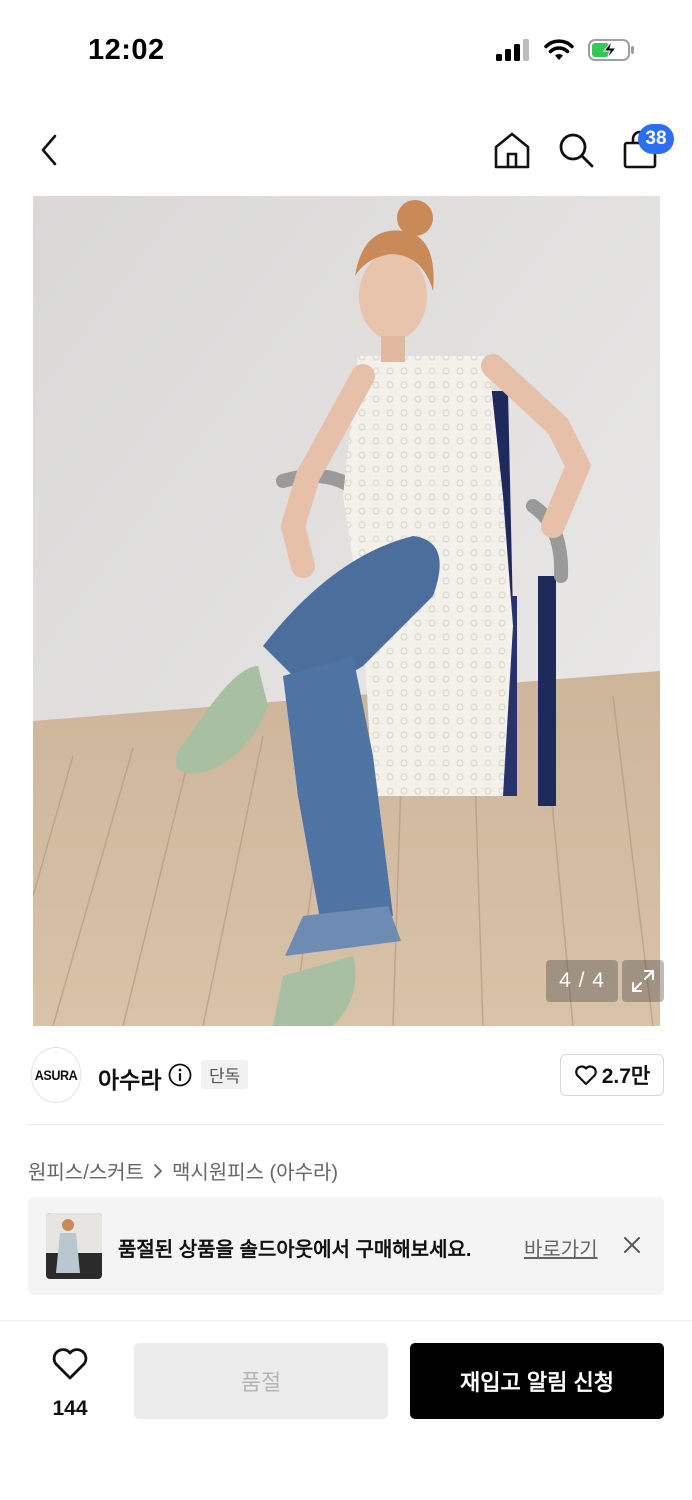 This screenshot has width=692, height=1500. I want to click on wifi-icon, so click(559, 49).